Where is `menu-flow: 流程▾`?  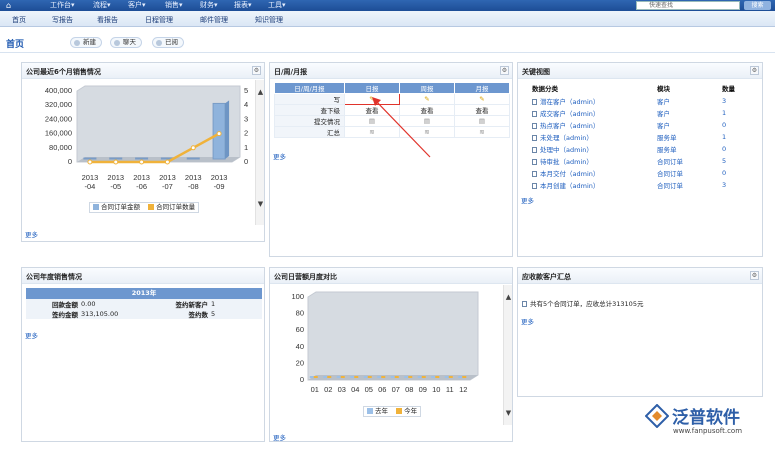
menu-flow: 流程▾ is located at coordinates (102, 5).